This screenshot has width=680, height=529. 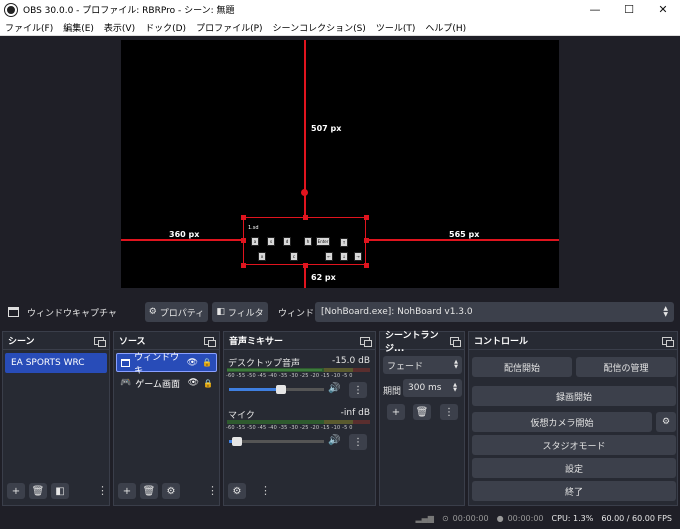 What do you see at coordinates (243, 240) in the screenshot?
I see `resize-handle-ml` at bounding box center [243, 240].